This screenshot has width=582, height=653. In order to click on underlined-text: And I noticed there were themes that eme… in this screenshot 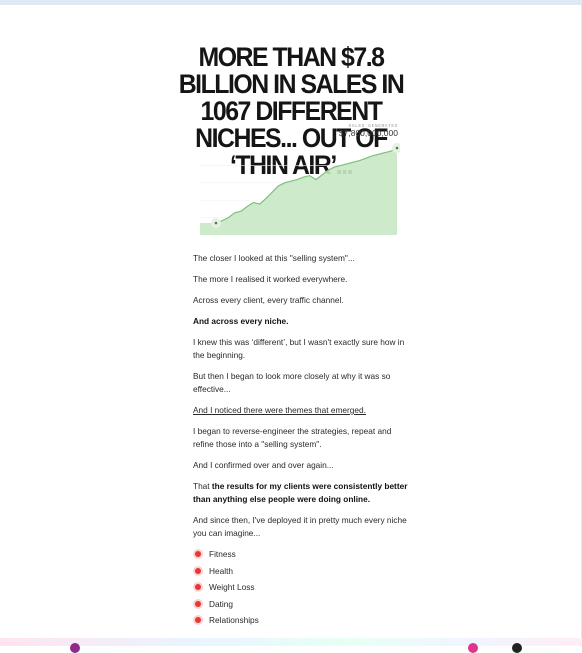, I will do `click(279, 410)`.